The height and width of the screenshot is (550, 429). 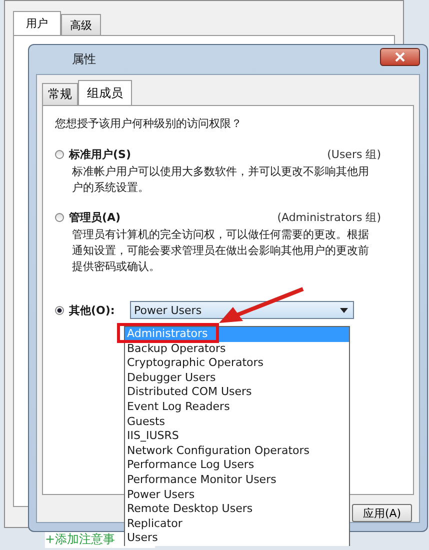 What do you see at coordinates (81, 24) in the screenshot?
I see `tab: 高级` at bounding box center [81, 24].